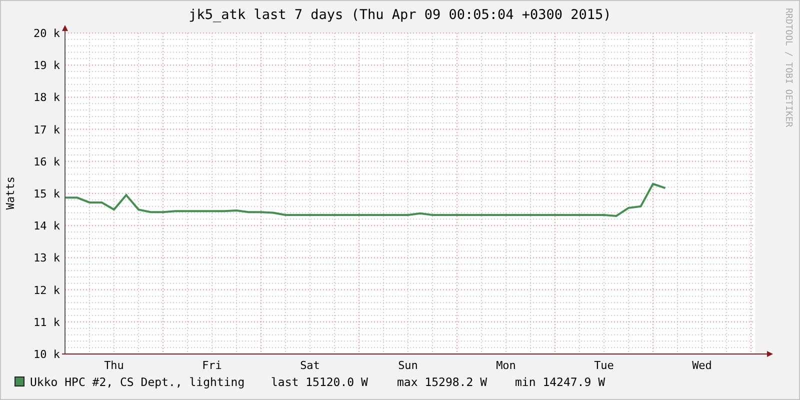  I want to click on y-tick-label: 18 k, so click(47, 97).